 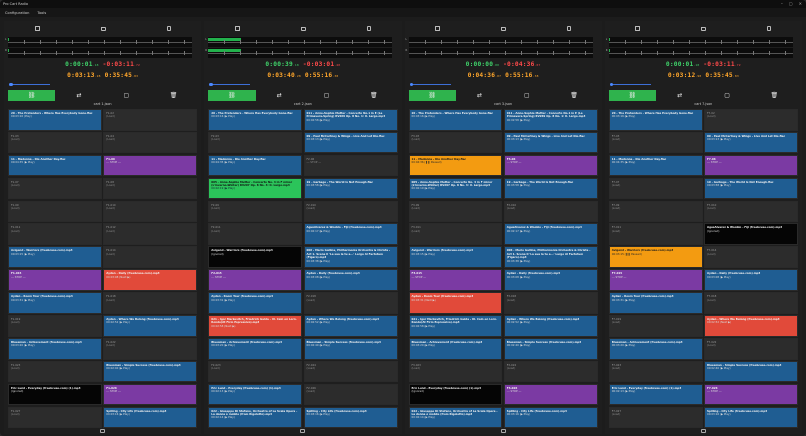 I want to click on cart-button: F7-022 (Load), so click(x=751, y=348).